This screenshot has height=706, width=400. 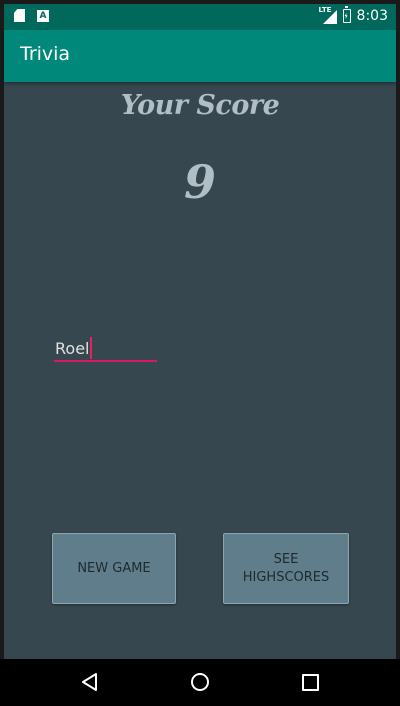 I want to click on see-highscores-button: SEE HIGHSCORES, so click(x=286, y=568).